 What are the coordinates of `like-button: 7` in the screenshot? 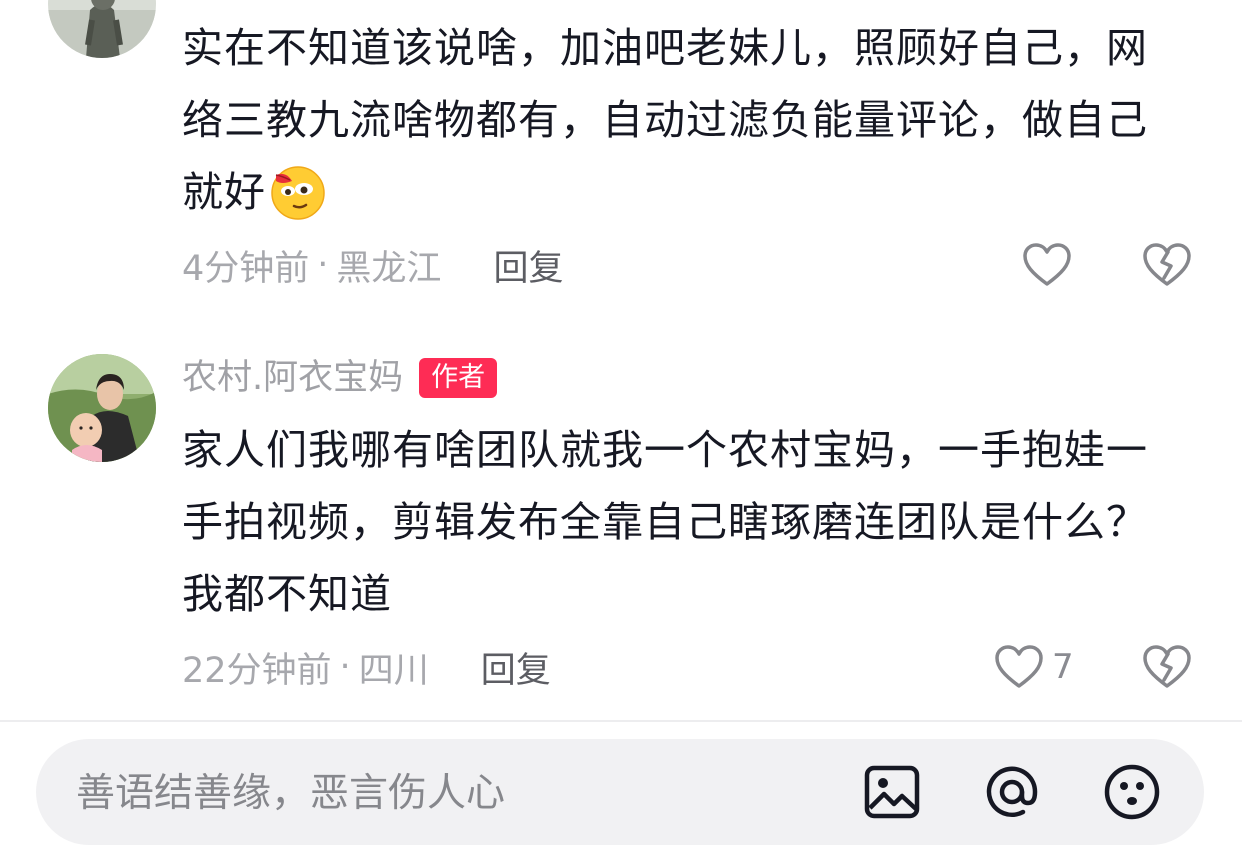 It's located at (1034, 667).